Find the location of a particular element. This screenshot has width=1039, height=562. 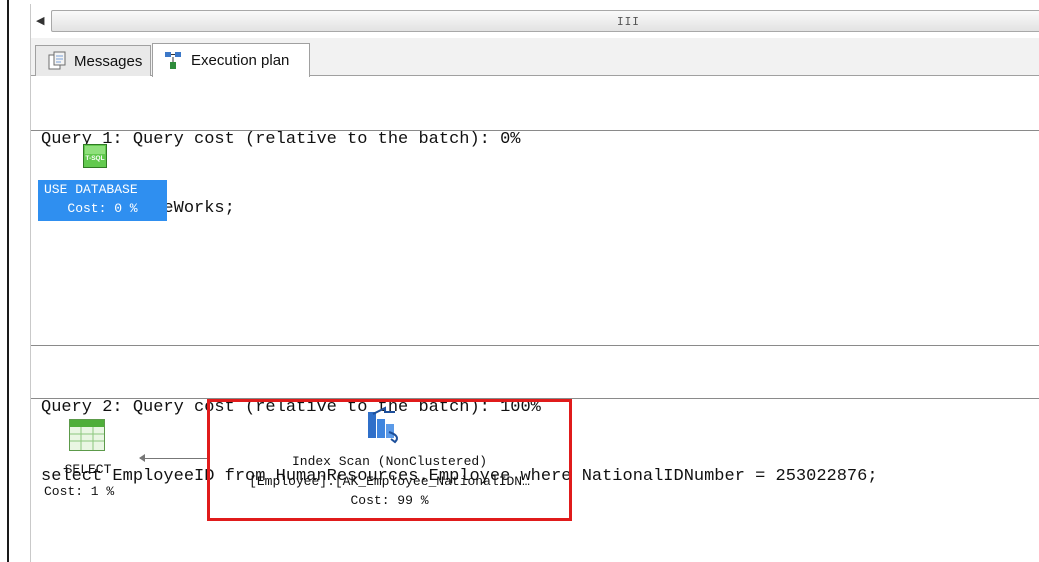

use-database-node: USE DATABASE Cost: 0 % is located at coordinates (102, 200).